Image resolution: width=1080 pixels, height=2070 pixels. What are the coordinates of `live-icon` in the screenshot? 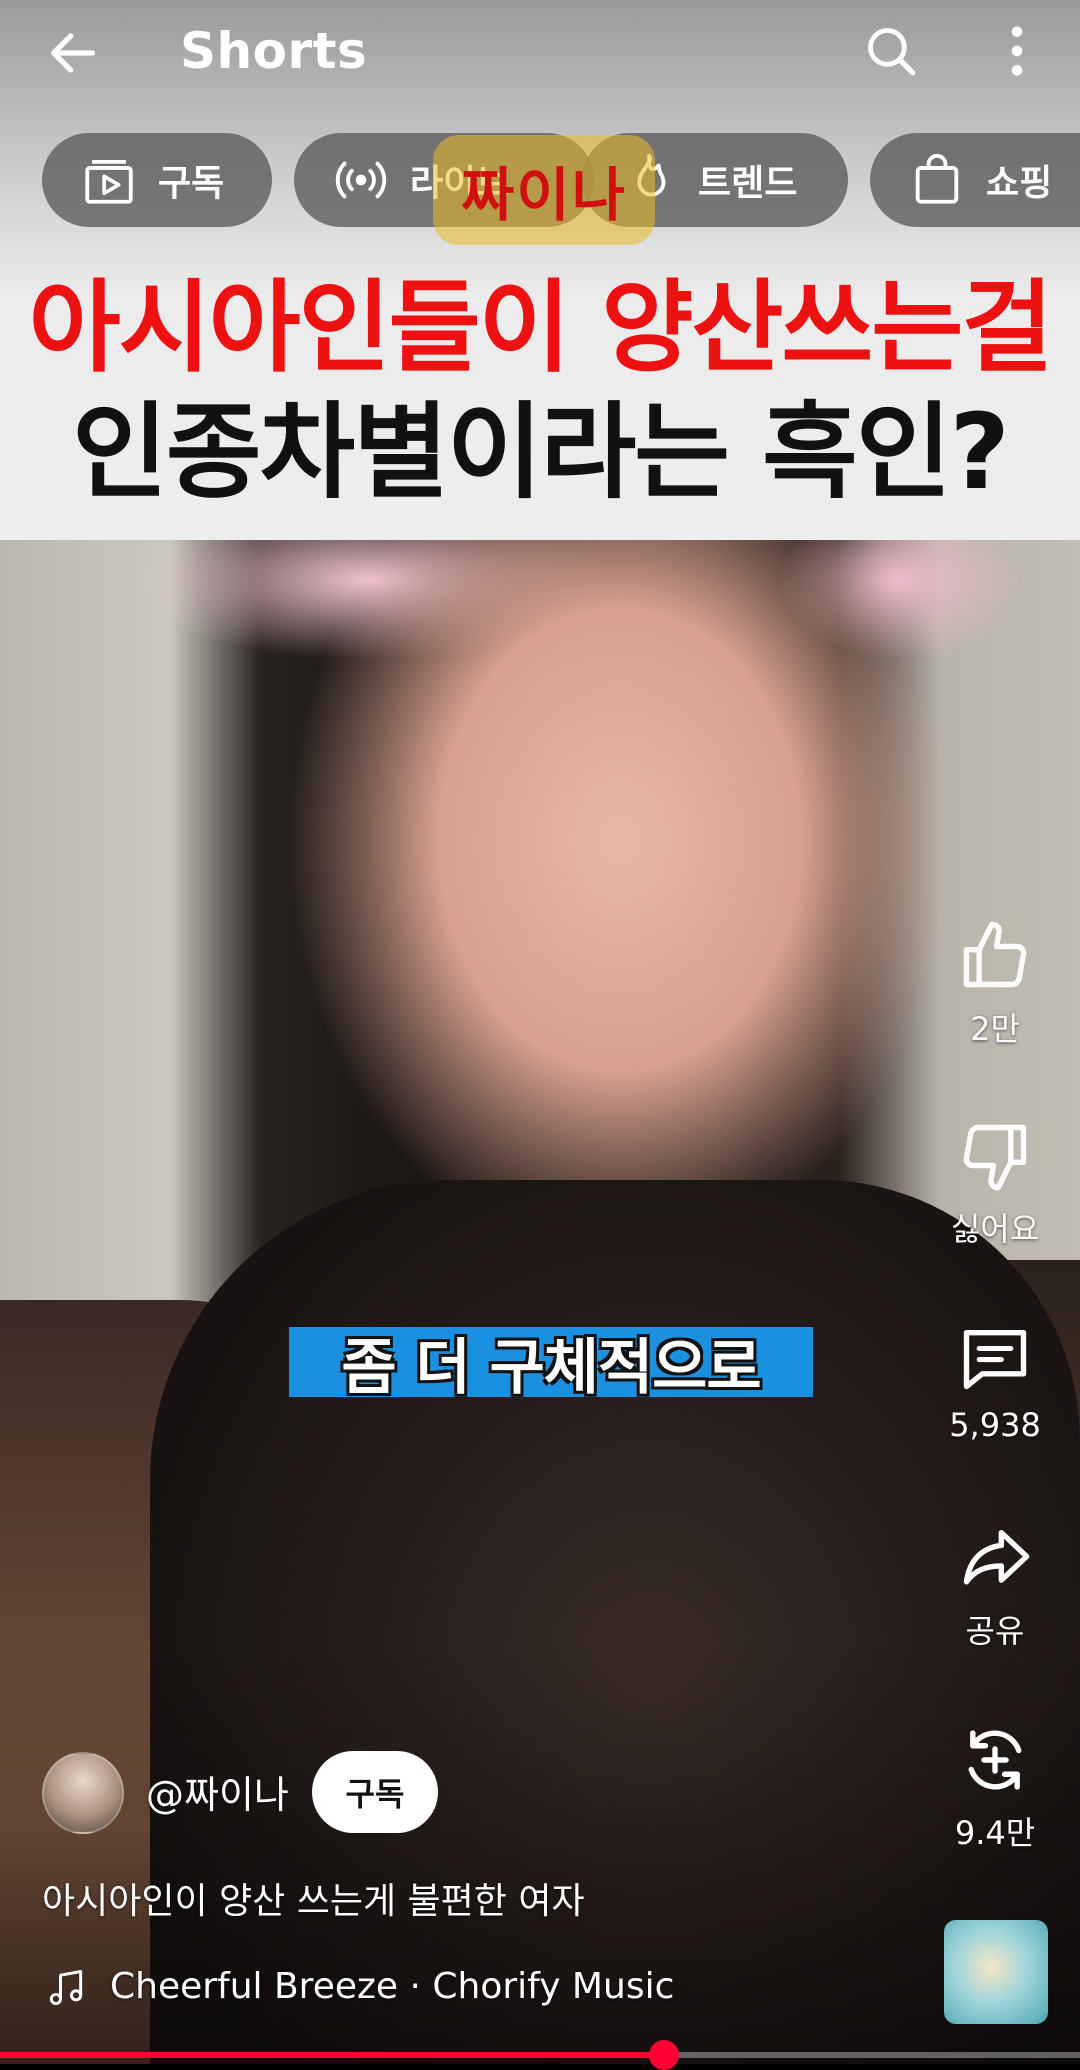 It's located at (361, 180).